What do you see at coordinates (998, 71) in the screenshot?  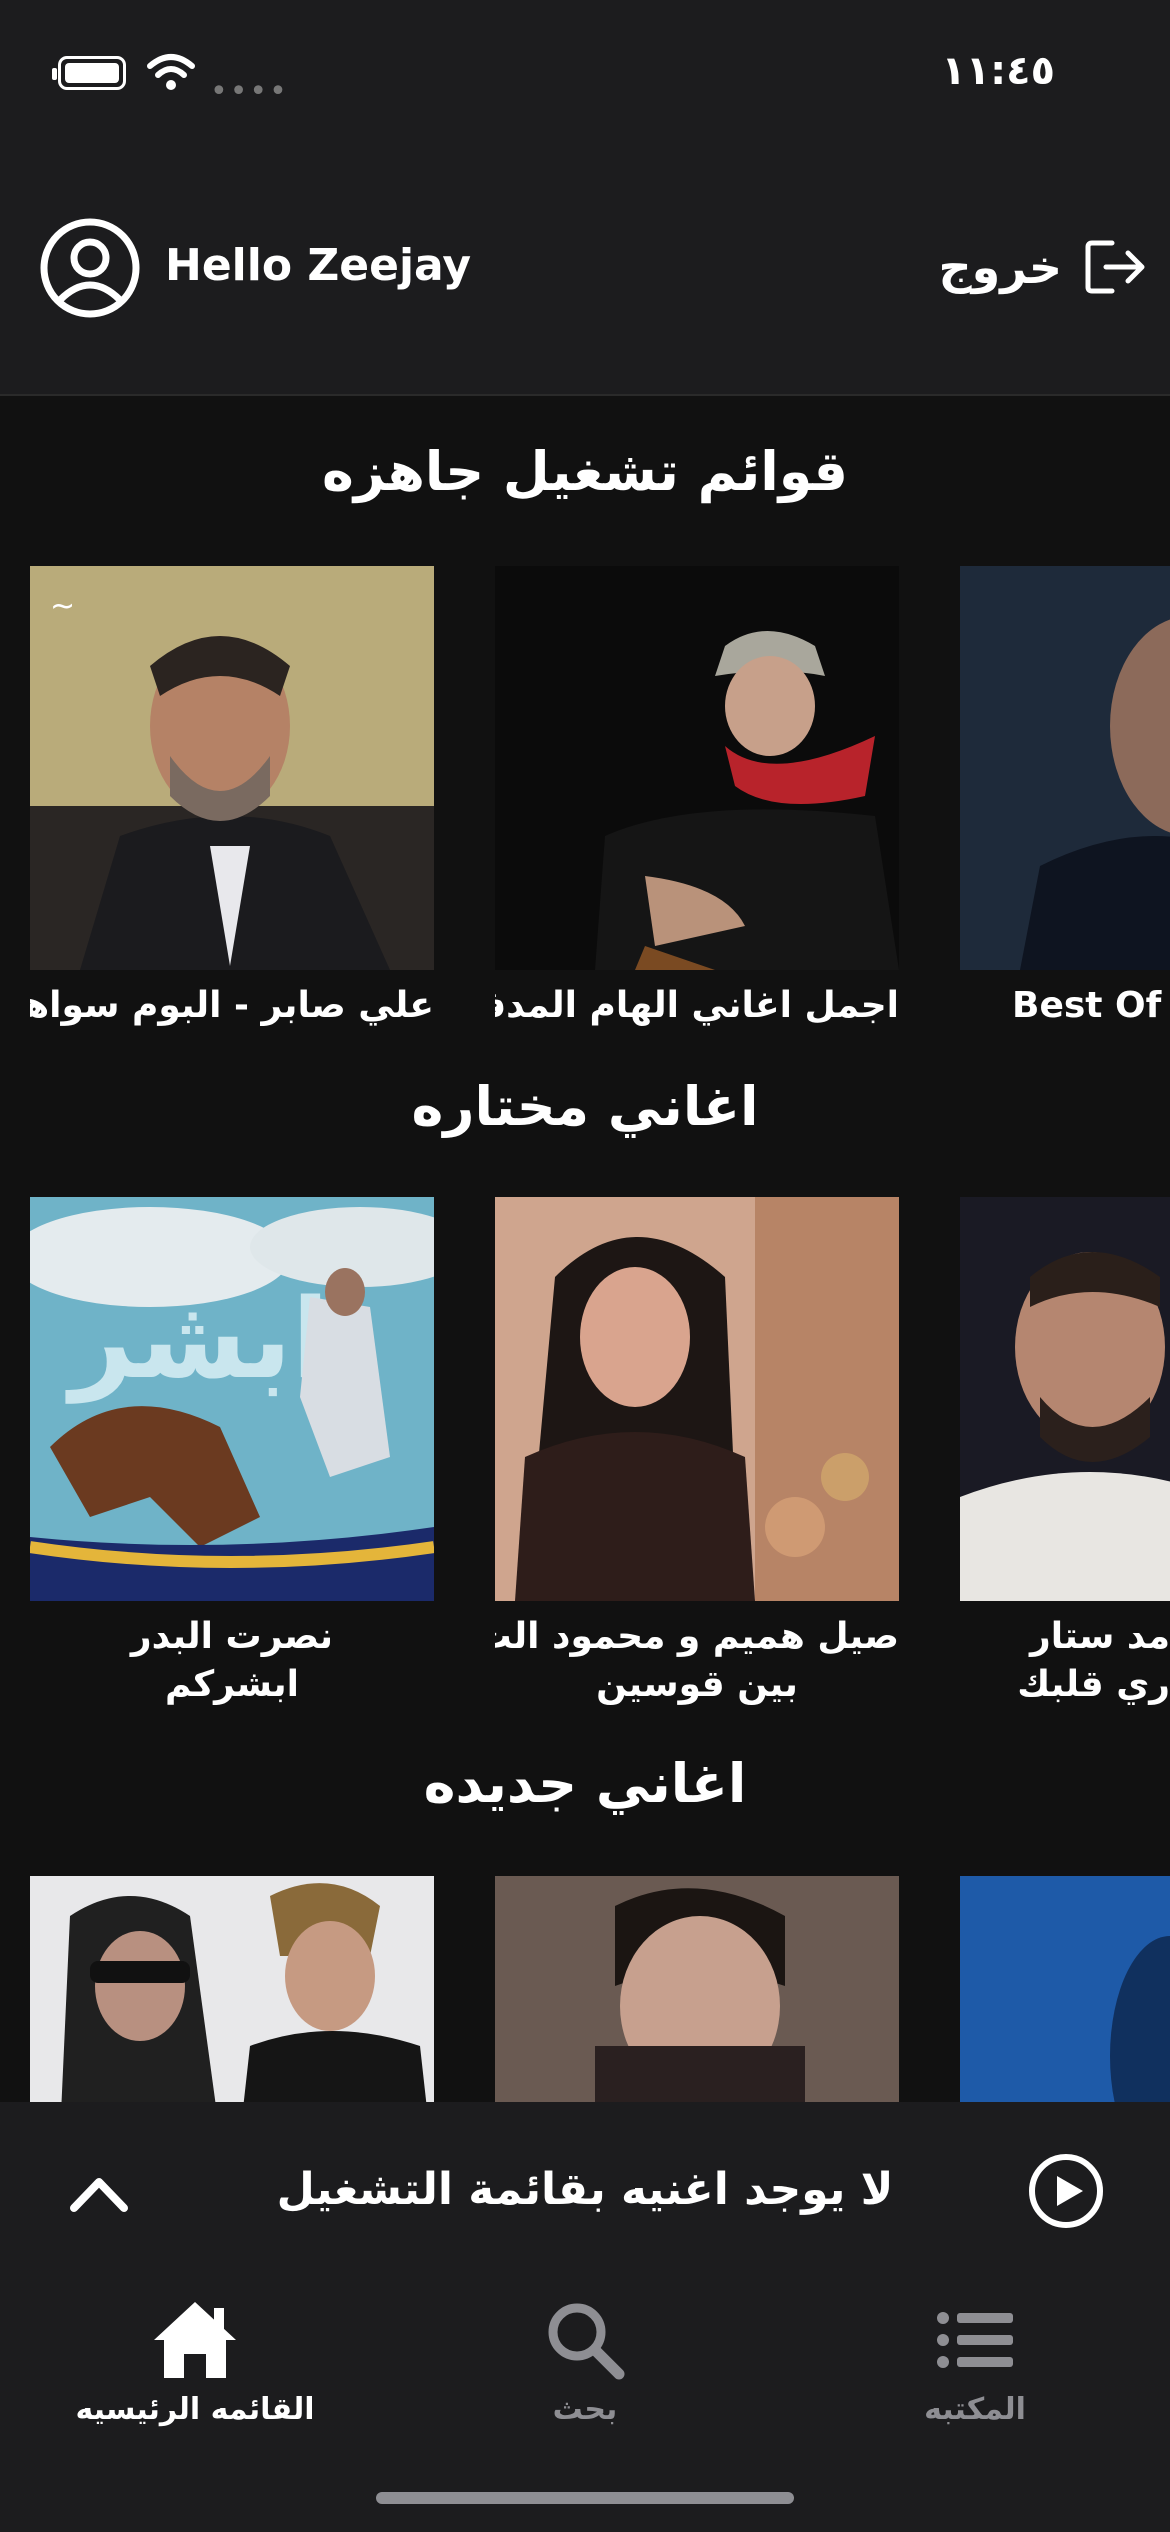 I see `status-time: ١١:٤٥` at bounding box center [998, 71].